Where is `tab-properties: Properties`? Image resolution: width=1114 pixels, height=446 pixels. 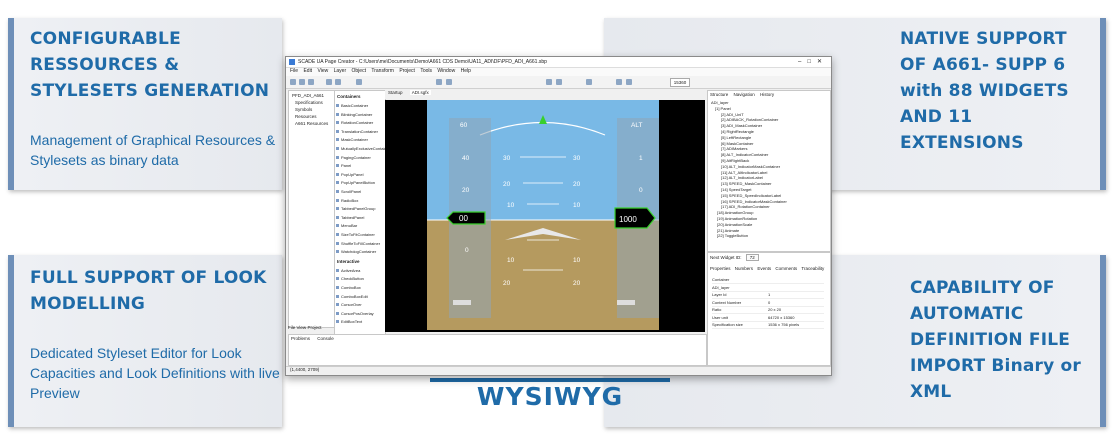
tab-properties: Properties is located at coordinates (720, 268).